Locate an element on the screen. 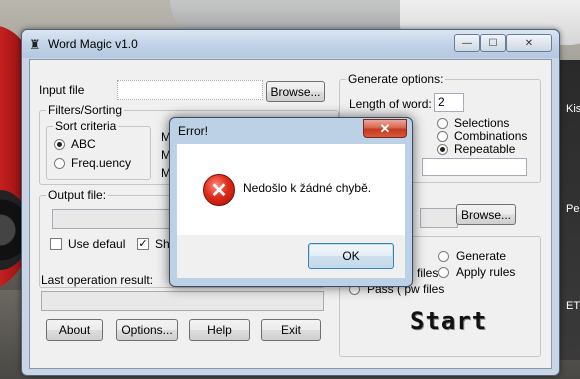 The image size is (580, 379). sort-frequency-label: Freq.uency is located at coordinates (101, 163).